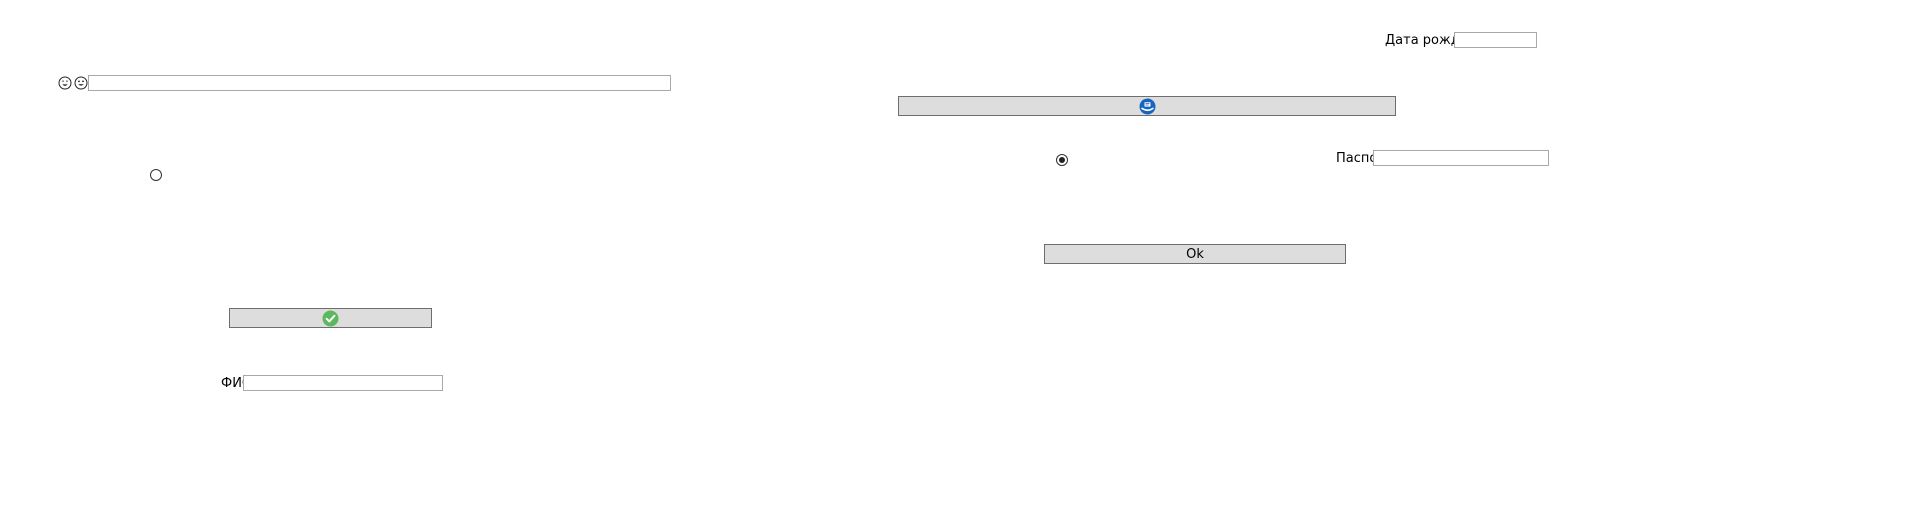 The width and height of the screenshot is (1926, 509). I want to click on top-text-input, so click(379, 83).